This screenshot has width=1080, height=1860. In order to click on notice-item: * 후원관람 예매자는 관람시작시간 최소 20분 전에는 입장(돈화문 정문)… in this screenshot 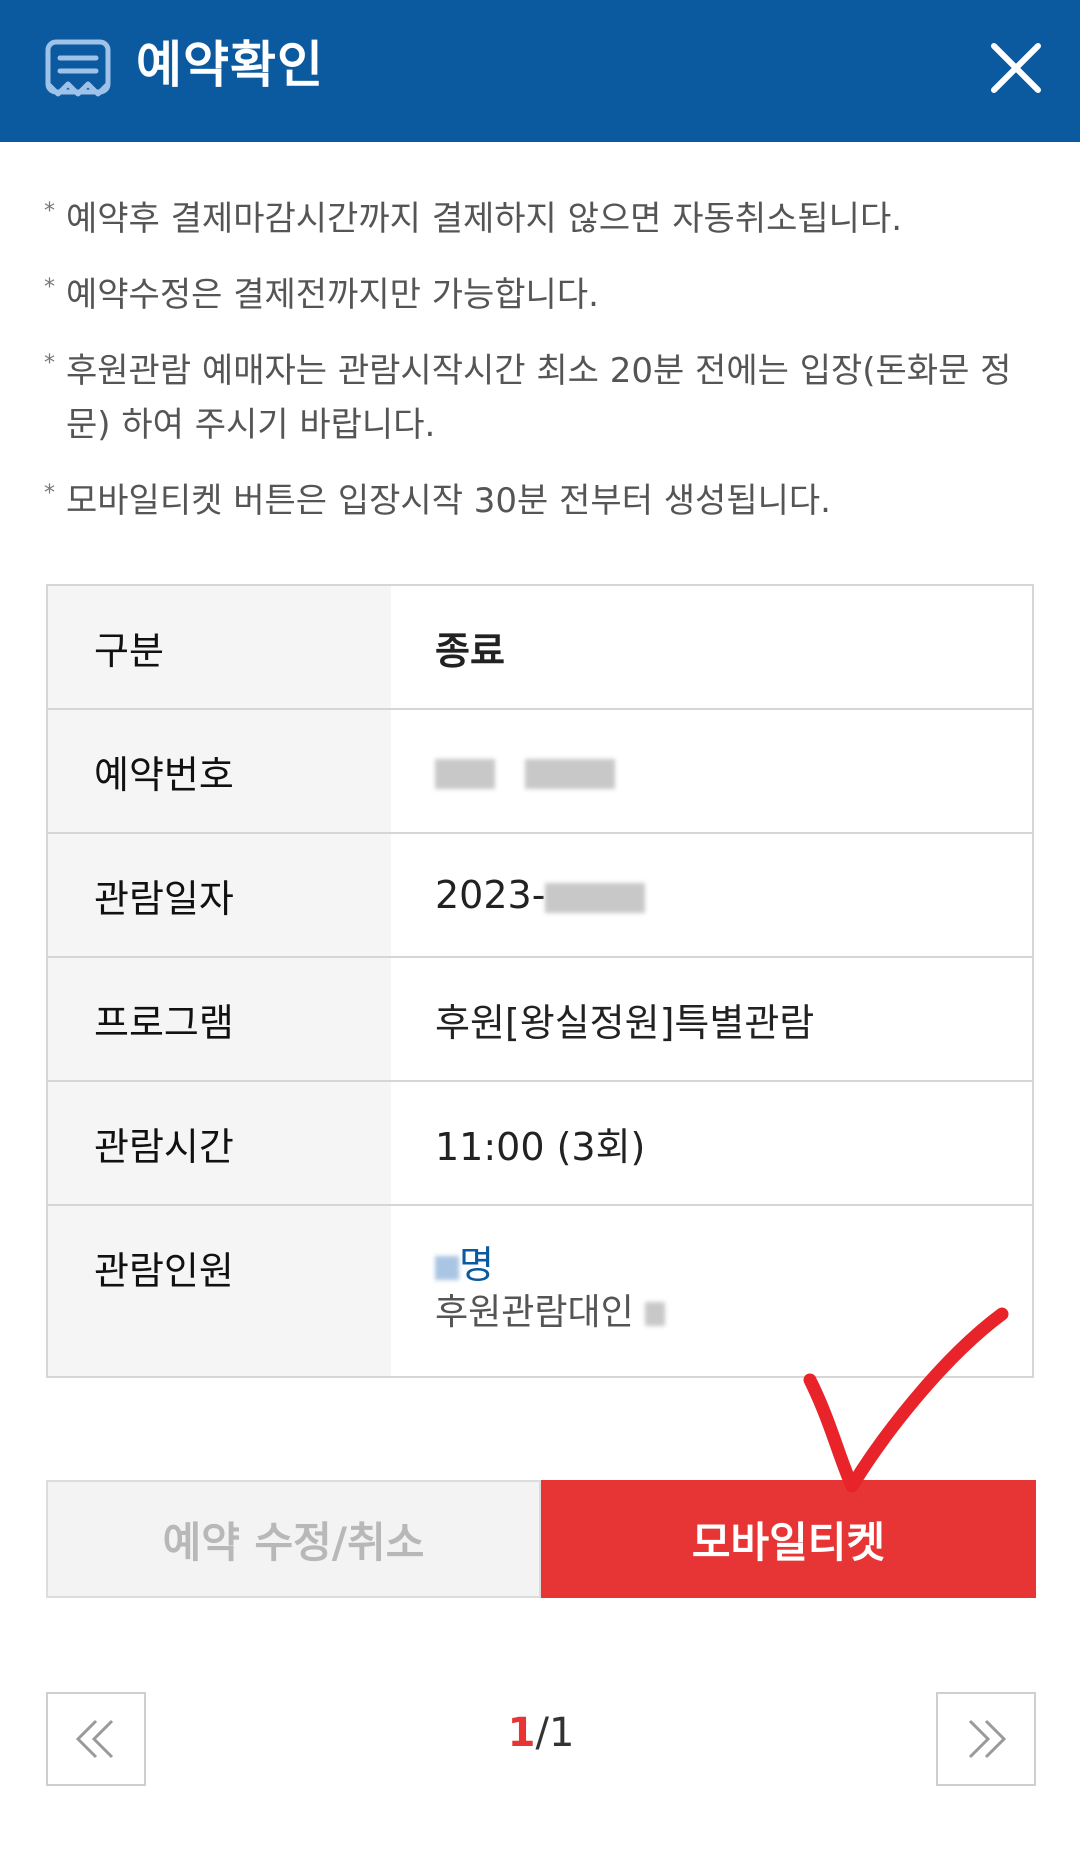, I will do `click(544, 398)`.